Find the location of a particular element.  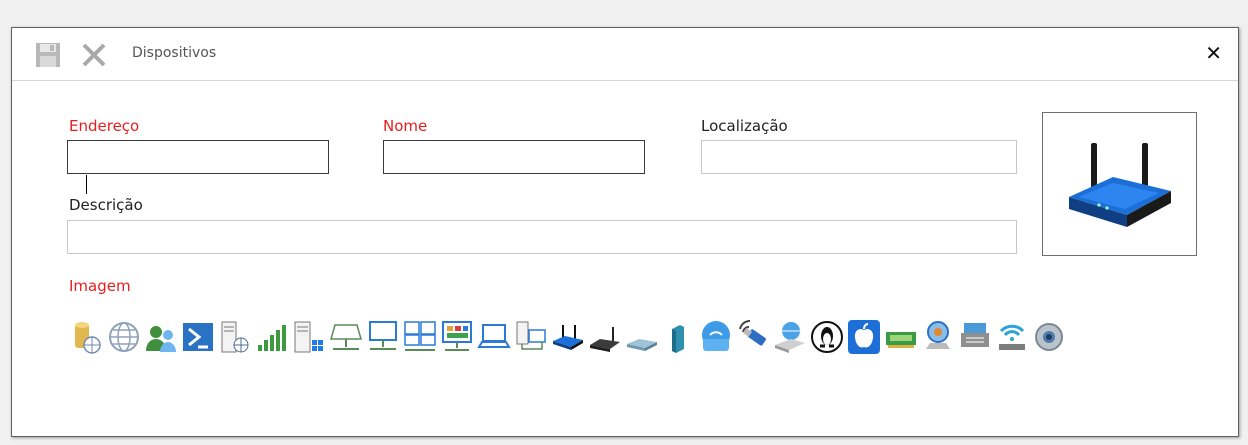

computers-network-icon is located at coordinates (531, 337).